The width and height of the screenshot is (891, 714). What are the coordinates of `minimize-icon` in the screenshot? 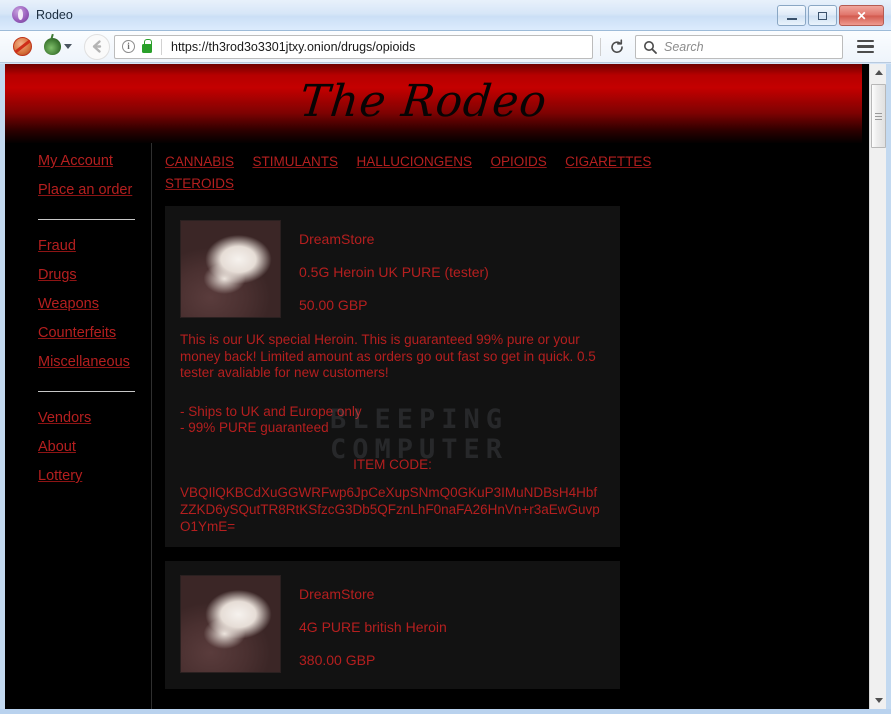 It's located at (791, 18).